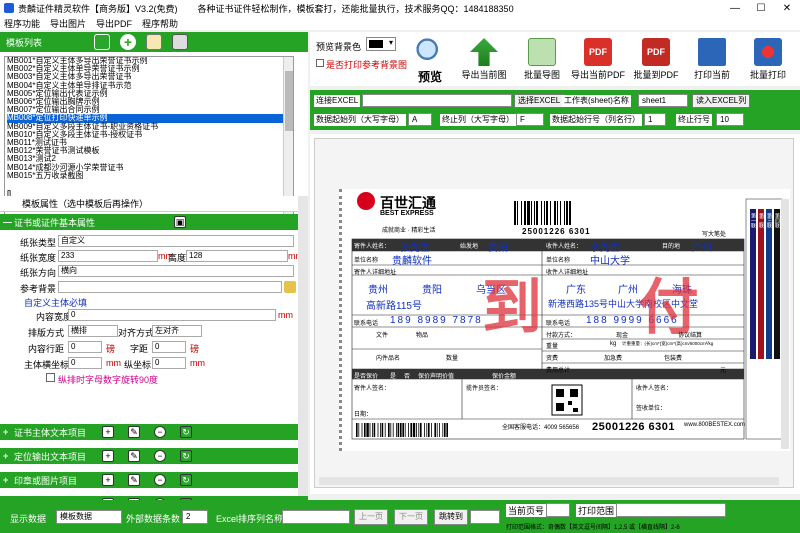  Describe the element at coordinates (558, 371) in the screenshot. I see `total-fee-label: 费用总计` at that location.